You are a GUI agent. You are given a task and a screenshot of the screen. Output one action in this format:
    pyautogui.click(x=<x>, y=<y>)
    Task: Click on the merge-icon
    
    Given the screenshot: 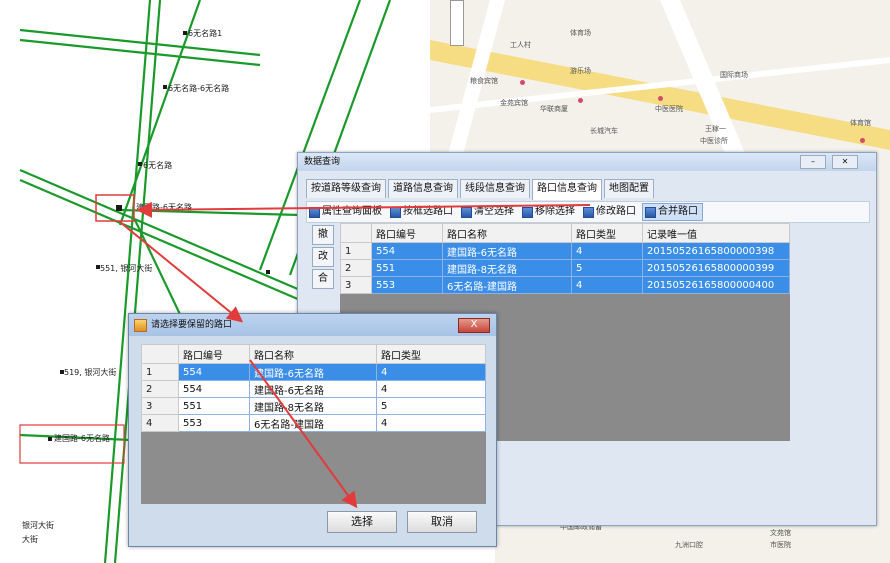 What is the action you would take?
    pyautogui.click(x=650, y=212)
    